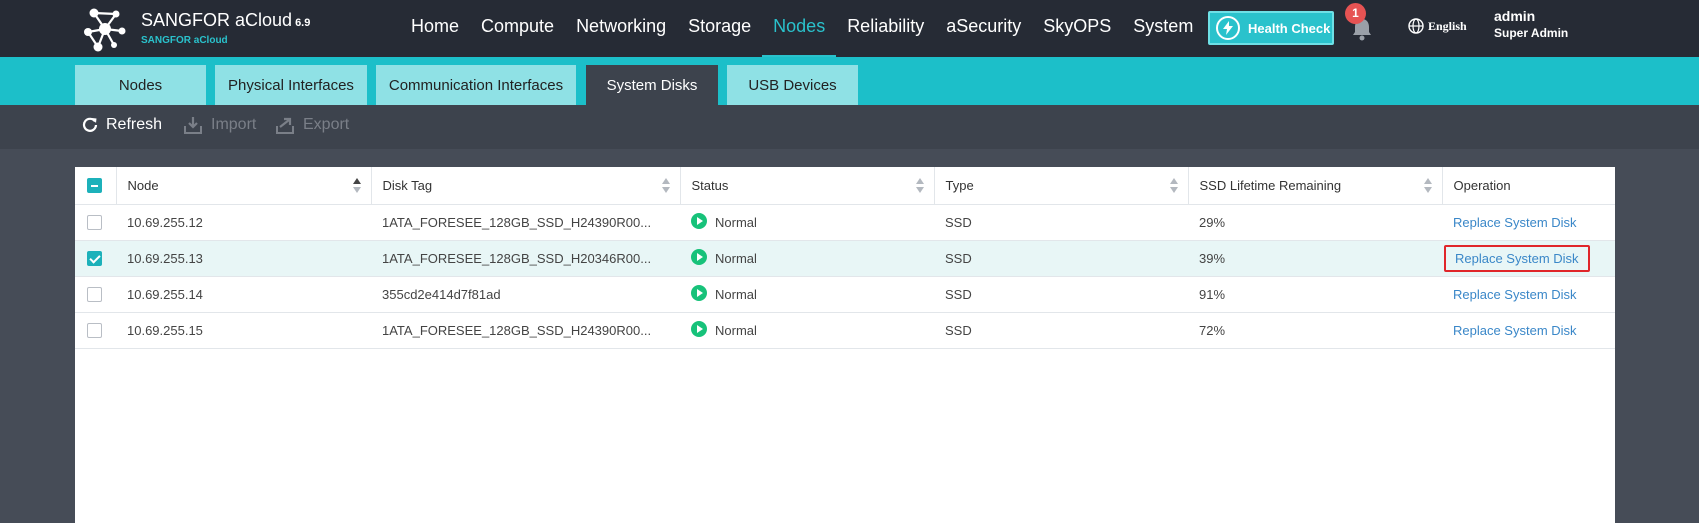 The image size is (1699, 523). Describe the element at coordinates (1270, 185) in the screenshot. I see `column-label-ssd-lifetime: SSD Lifetime Remaining` at that location.